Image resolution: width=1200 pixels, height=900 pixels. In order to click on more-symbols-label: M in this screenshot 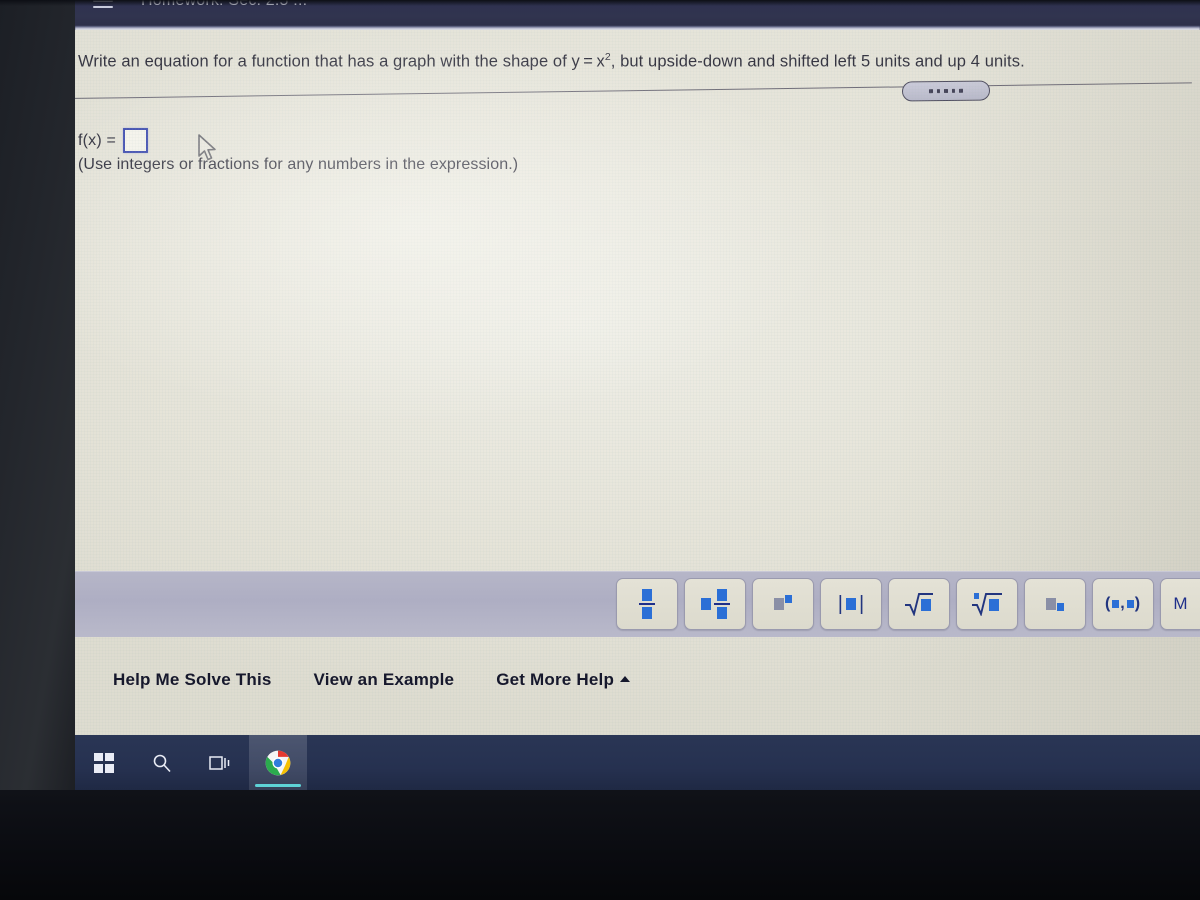, I will do `click(1180, 603)`.